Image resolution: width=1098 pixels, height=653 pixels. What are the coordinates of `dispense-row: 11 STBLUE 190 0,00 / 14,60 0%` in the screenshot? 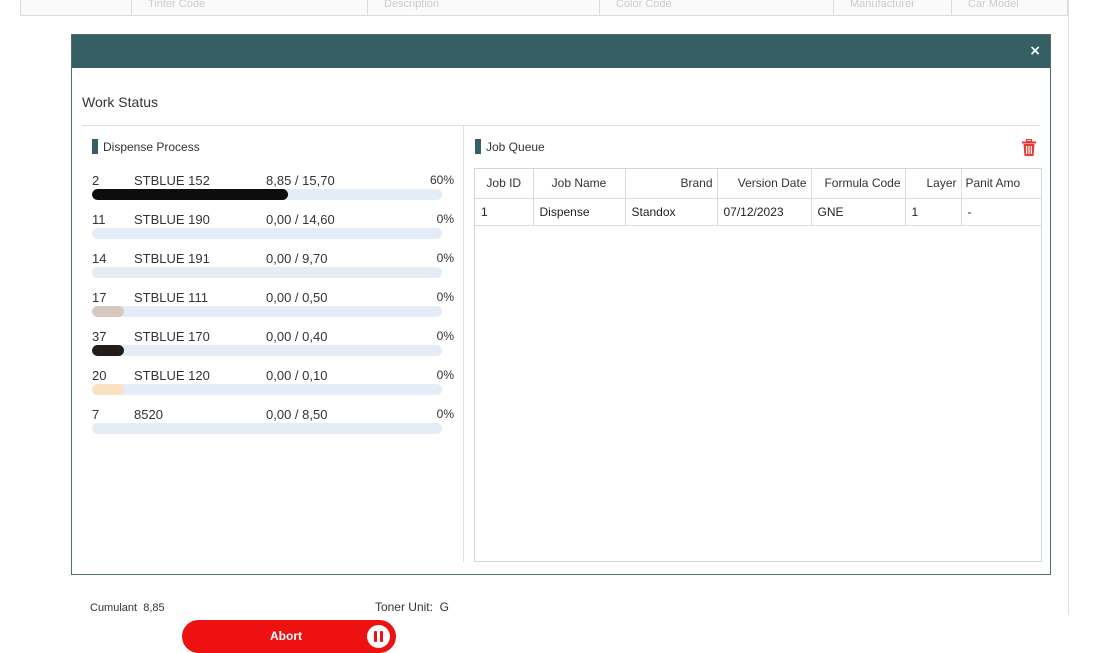 It's located at (273, 221).